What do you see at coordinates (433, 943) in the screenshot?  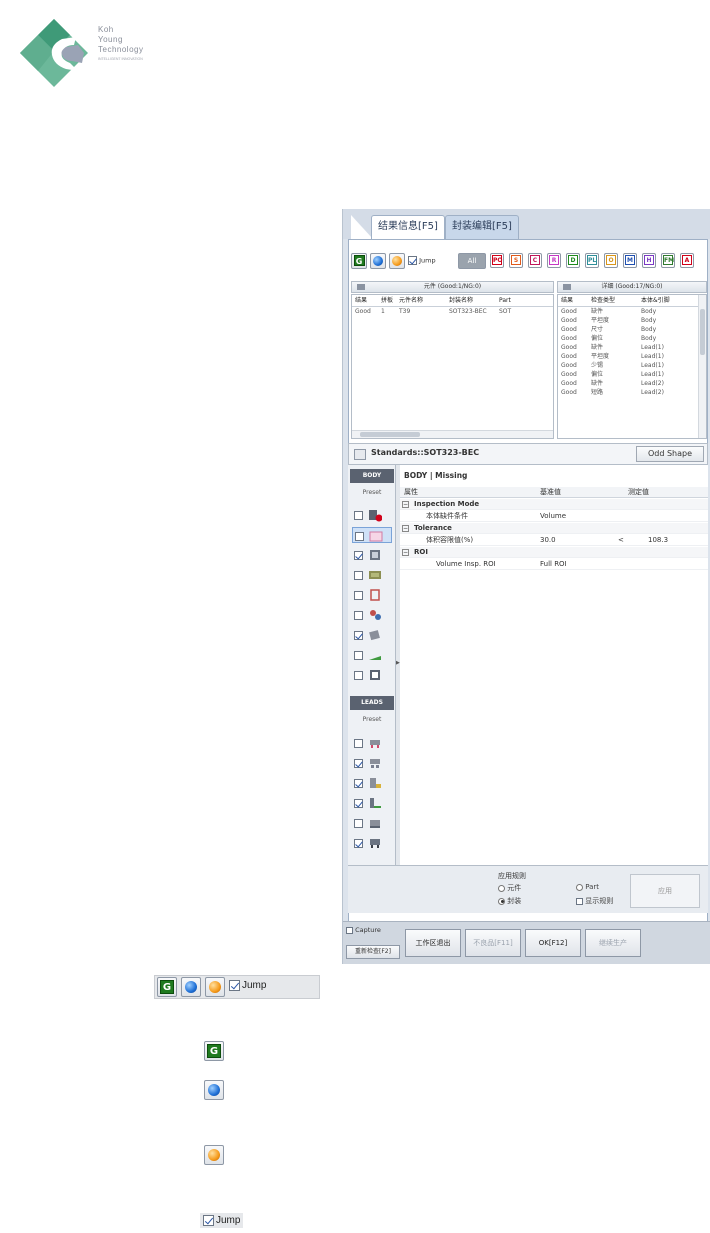 I see `work-exit-button: 工作区退出` at bounding box center [433, 943].